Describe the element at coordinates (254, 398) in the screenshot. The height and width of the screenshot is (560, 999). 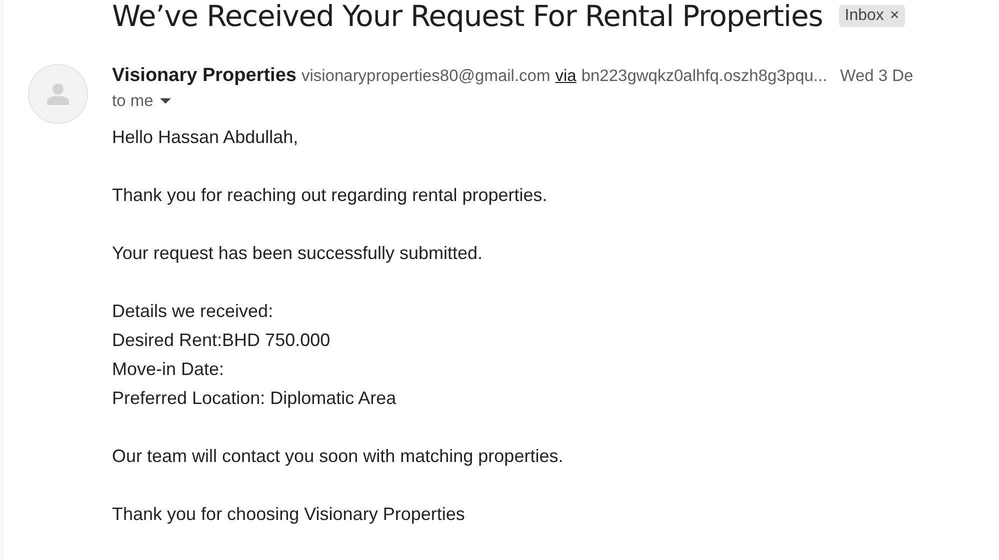
I see `body-text: Preferred Location: Diplomatic Area` at that location.